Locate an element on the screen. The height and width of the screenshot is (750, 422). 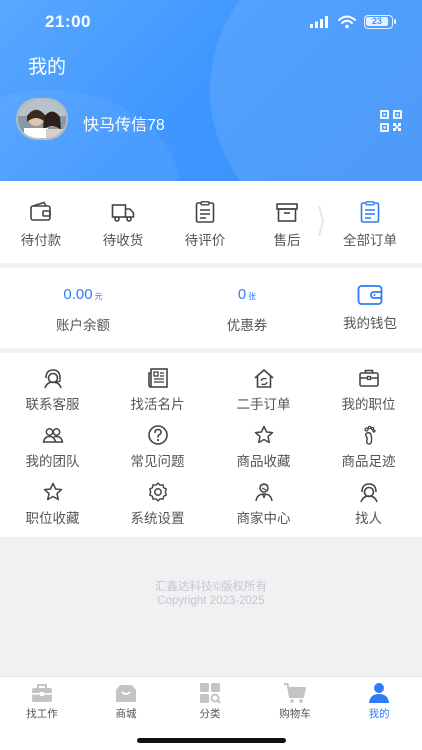
merchant-icon is located at coordinates (263, 492).